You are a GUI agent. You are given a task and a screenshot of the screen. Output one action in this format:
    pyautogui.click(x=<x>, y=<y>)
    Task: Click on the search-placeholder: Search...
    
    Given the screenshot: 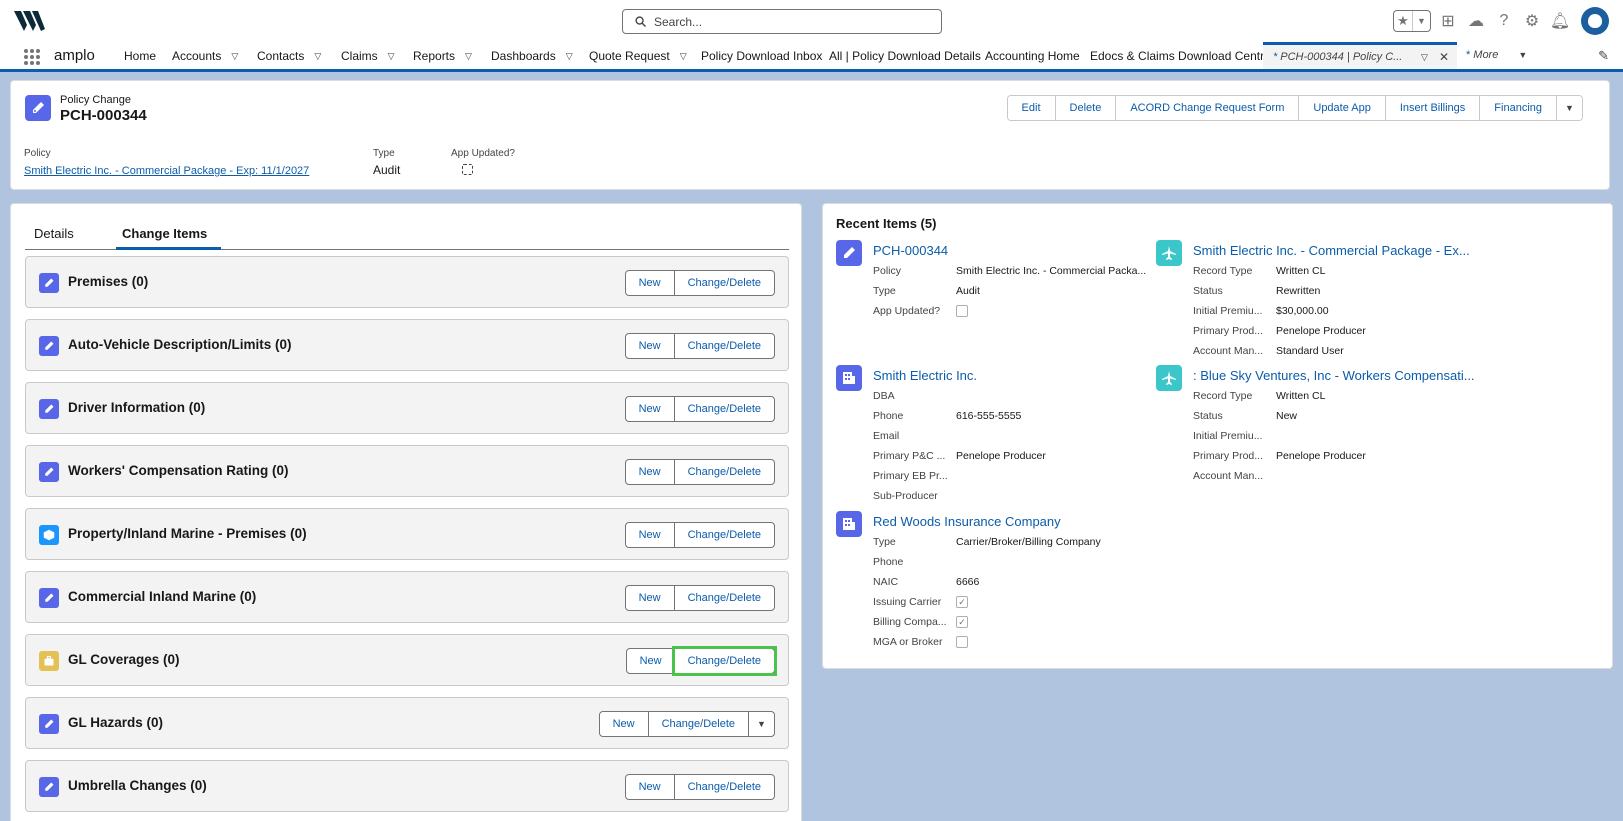 What is the action you would take?
    pyautogui.click(x=678, y=21)
    